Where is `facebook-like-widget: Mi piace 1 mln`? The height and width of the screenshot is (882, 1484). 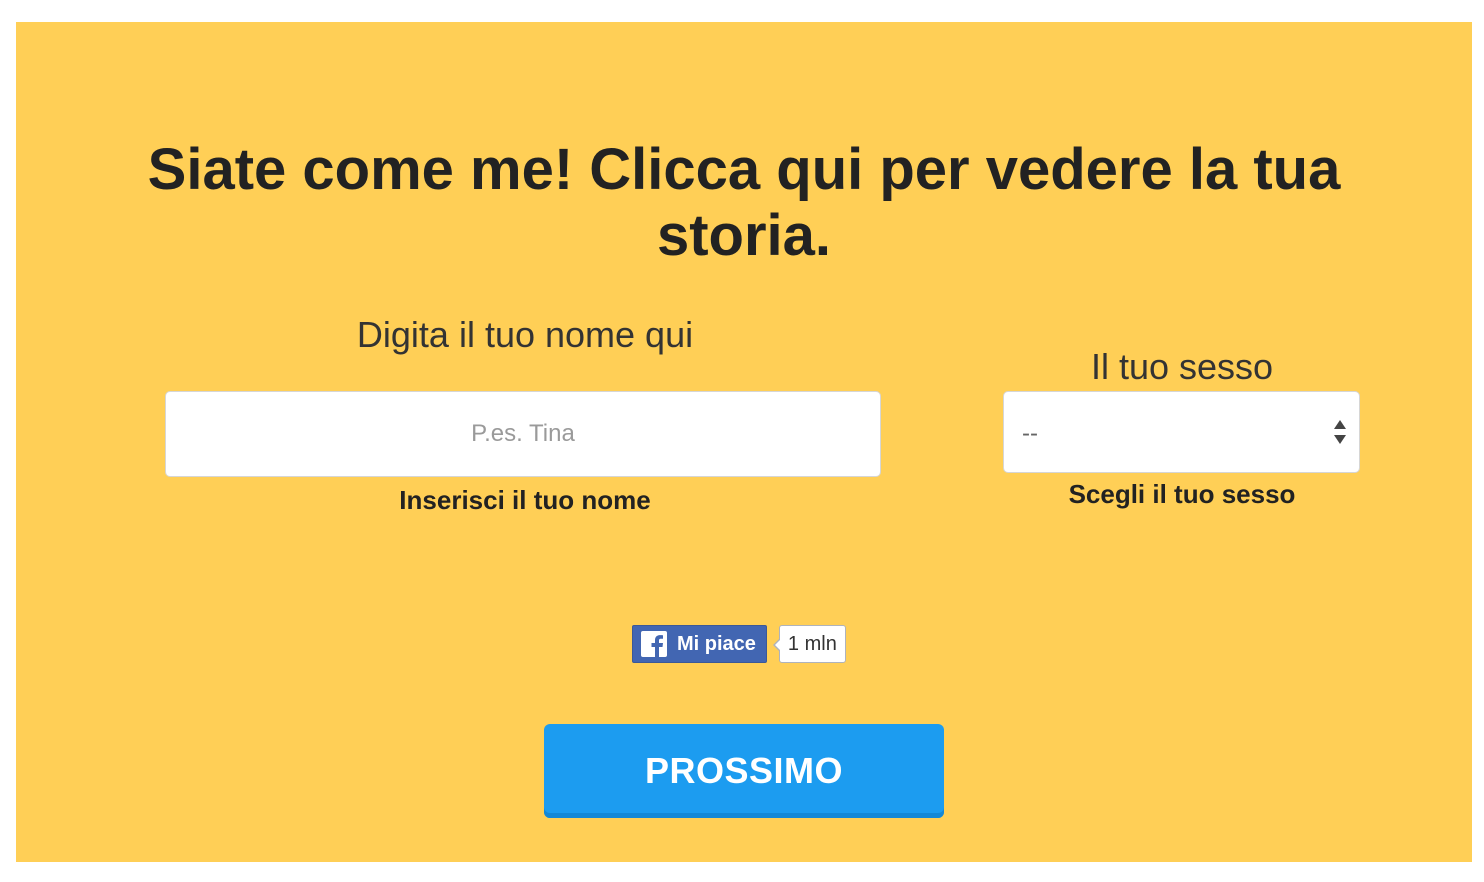
facebook-like-widget: Mi piace 1 mln is located at coordinates (739, 644).